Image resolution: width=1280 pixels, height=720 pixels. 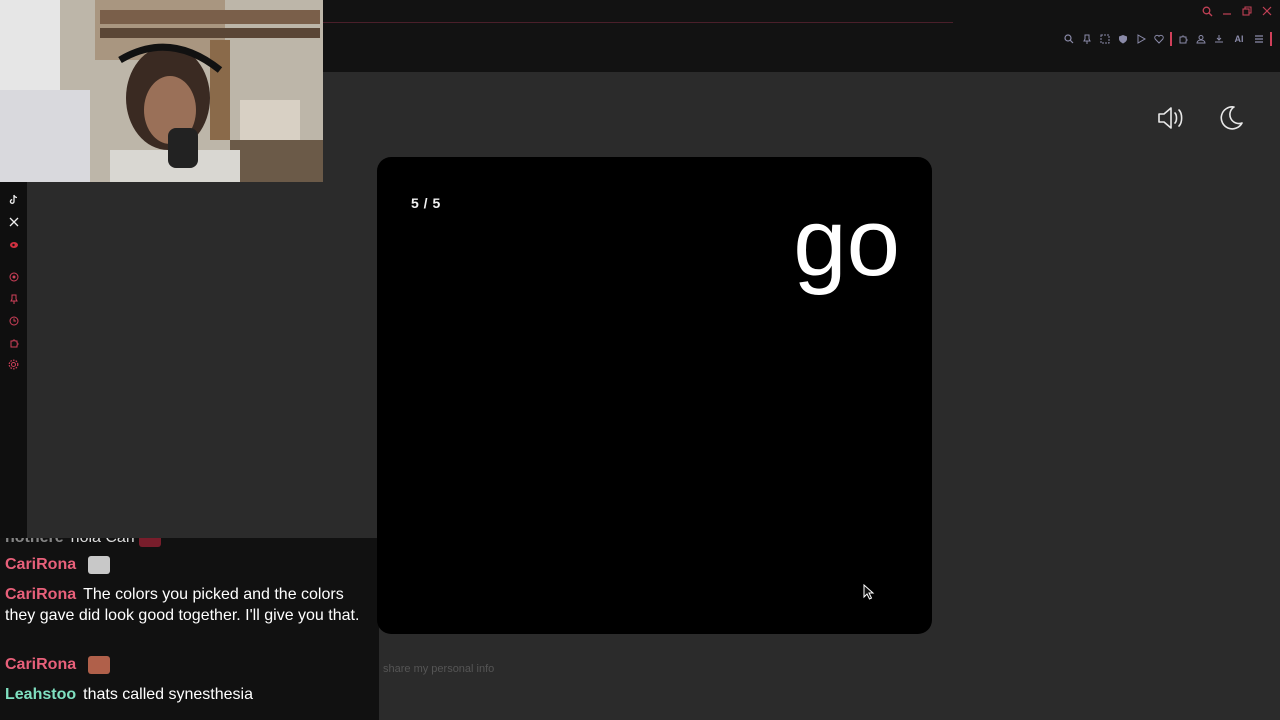 I want to click on progress-counter: 5 / 5, so click(x=426, y=203).